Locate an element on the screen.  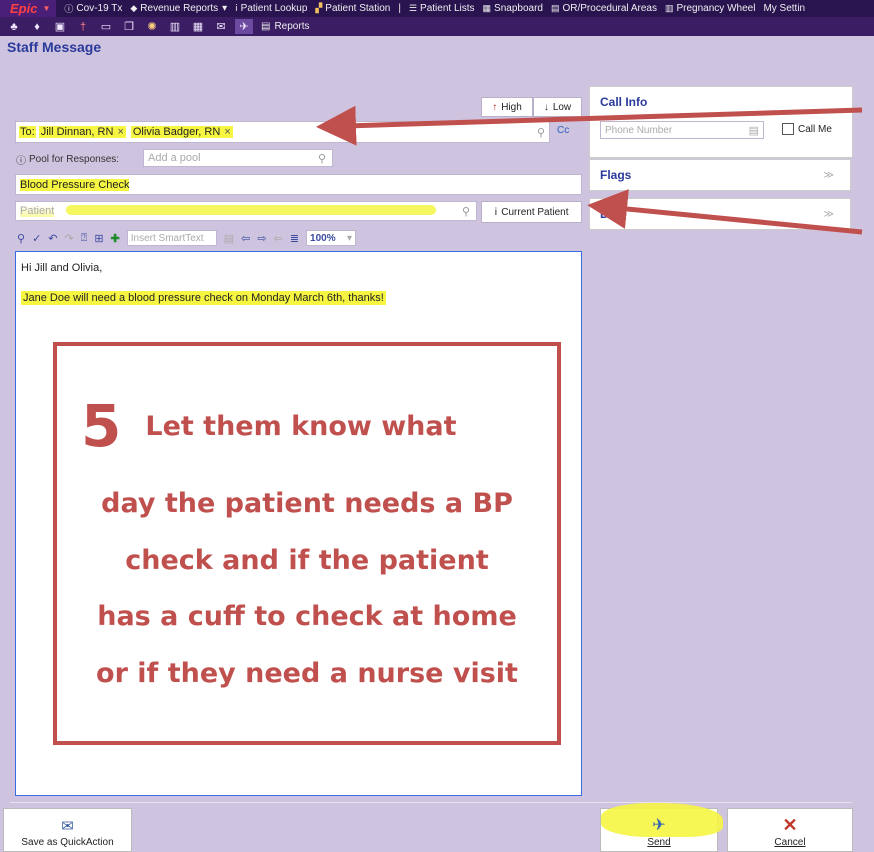
divider is located at coordinates (431, 802).